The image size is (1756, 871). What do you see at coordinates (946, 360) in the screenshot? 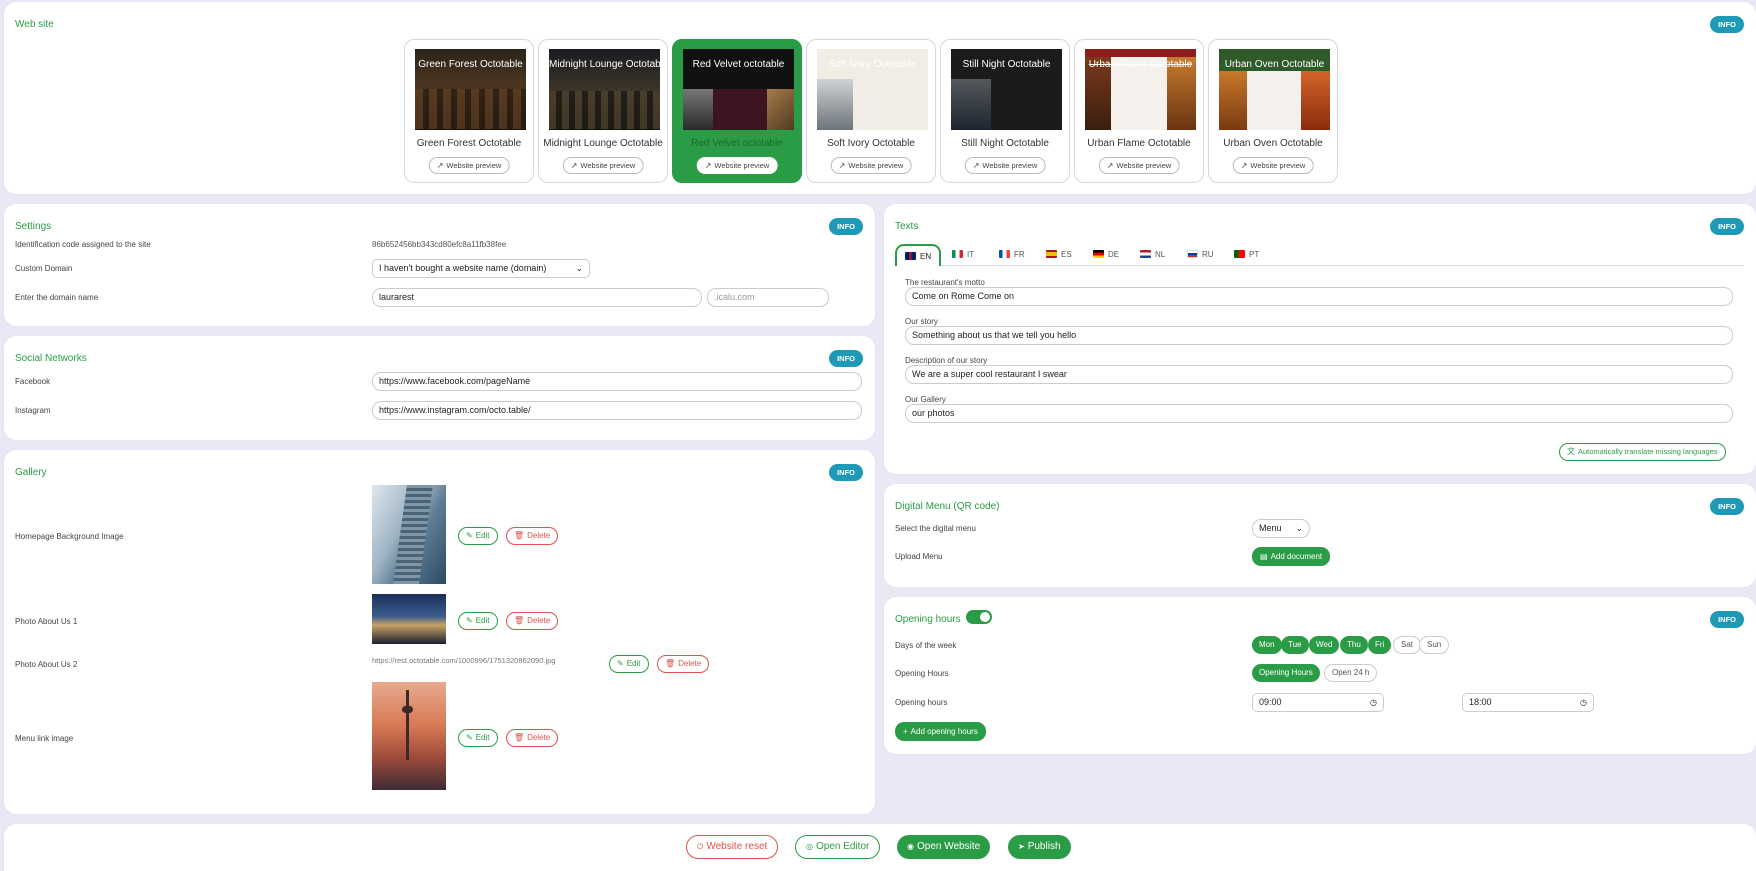
I see `story-description-label: Description of our story` at bounding box center [946, 360].